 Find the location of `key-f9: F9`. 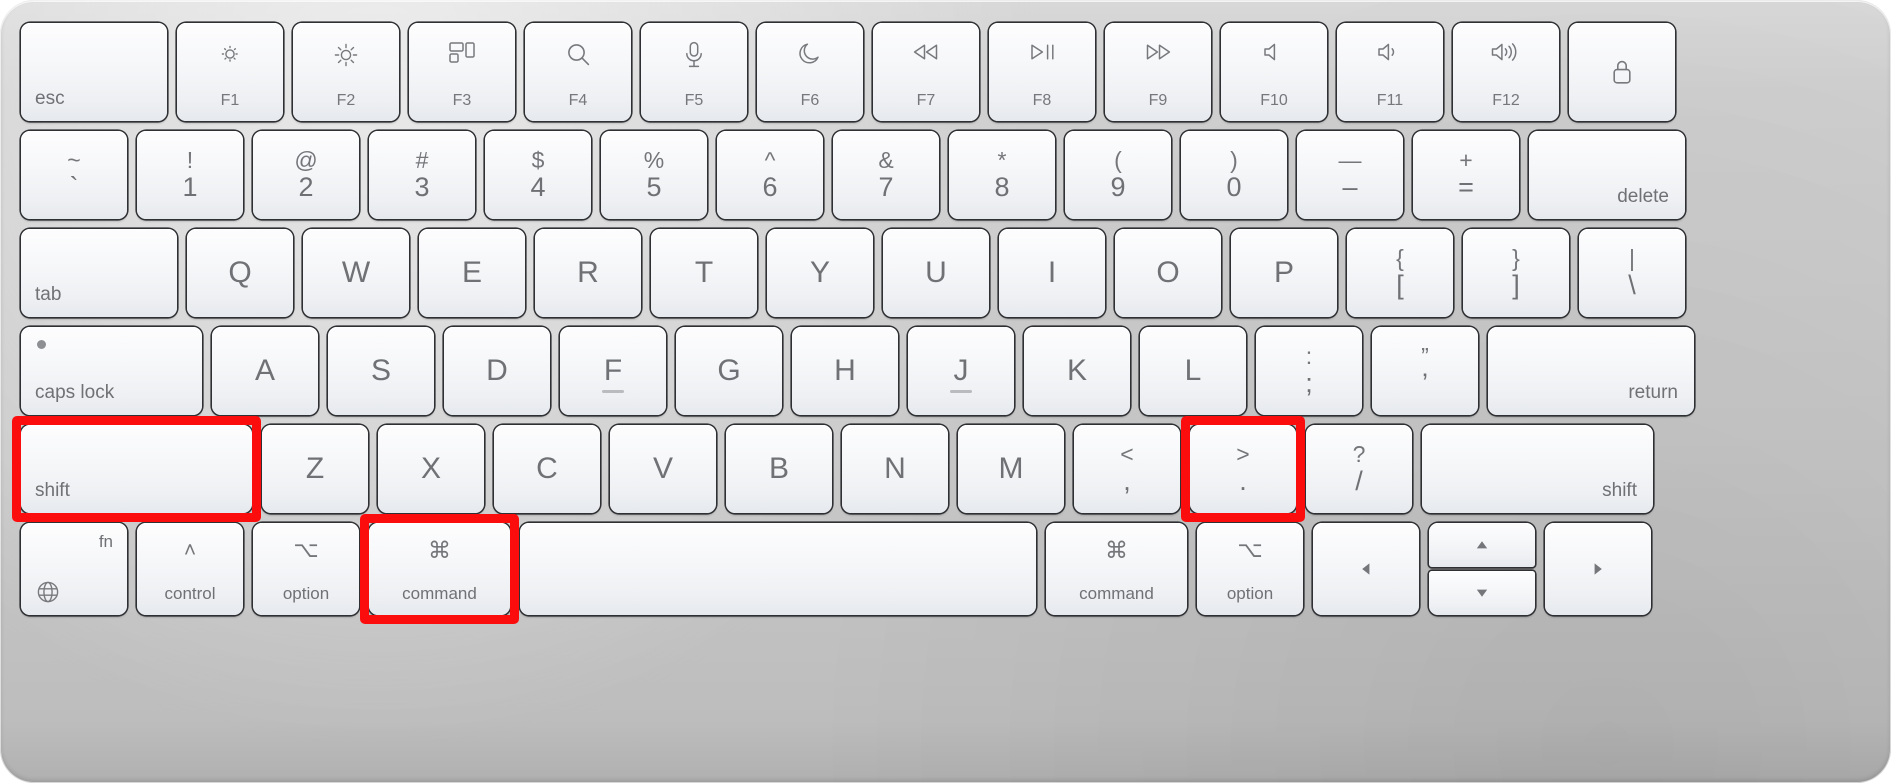

key-f9: F9 is located at coordinates (1158, 72).